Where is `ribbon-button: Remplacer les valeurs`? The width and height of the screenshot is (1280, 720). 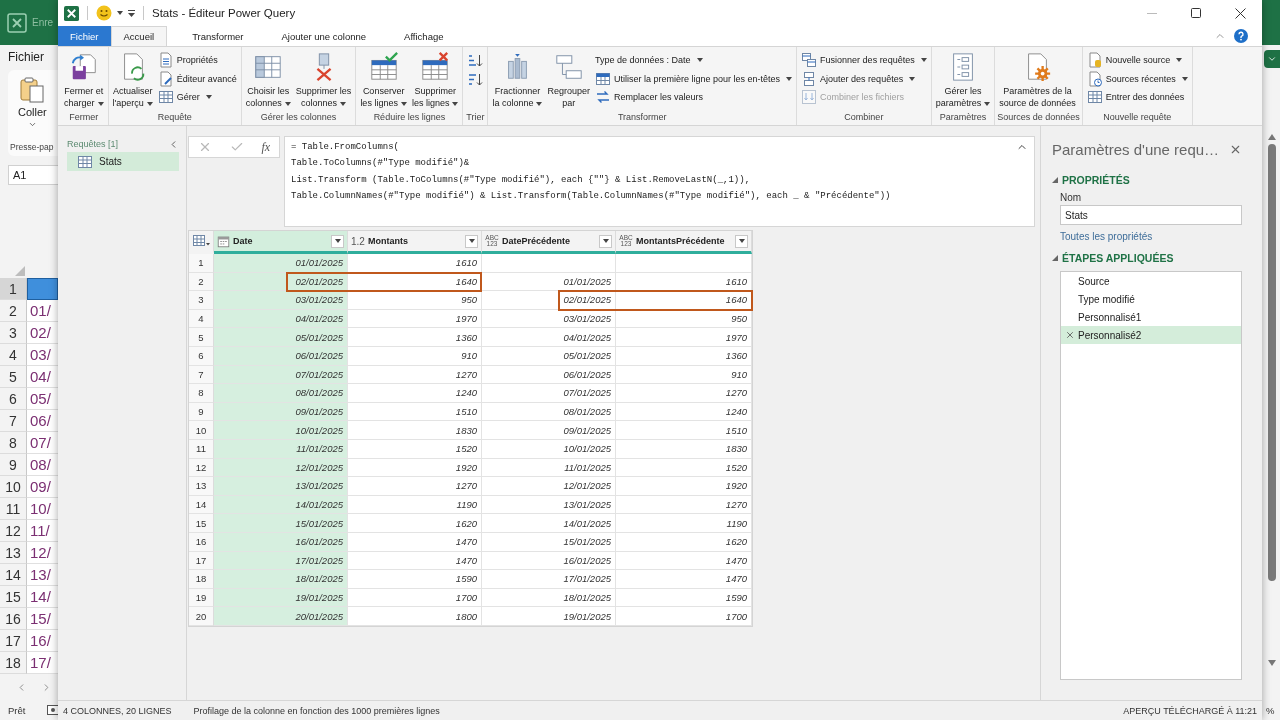 ribbon-button: Remplacer les valeurs is located at coordinates (694, 97).